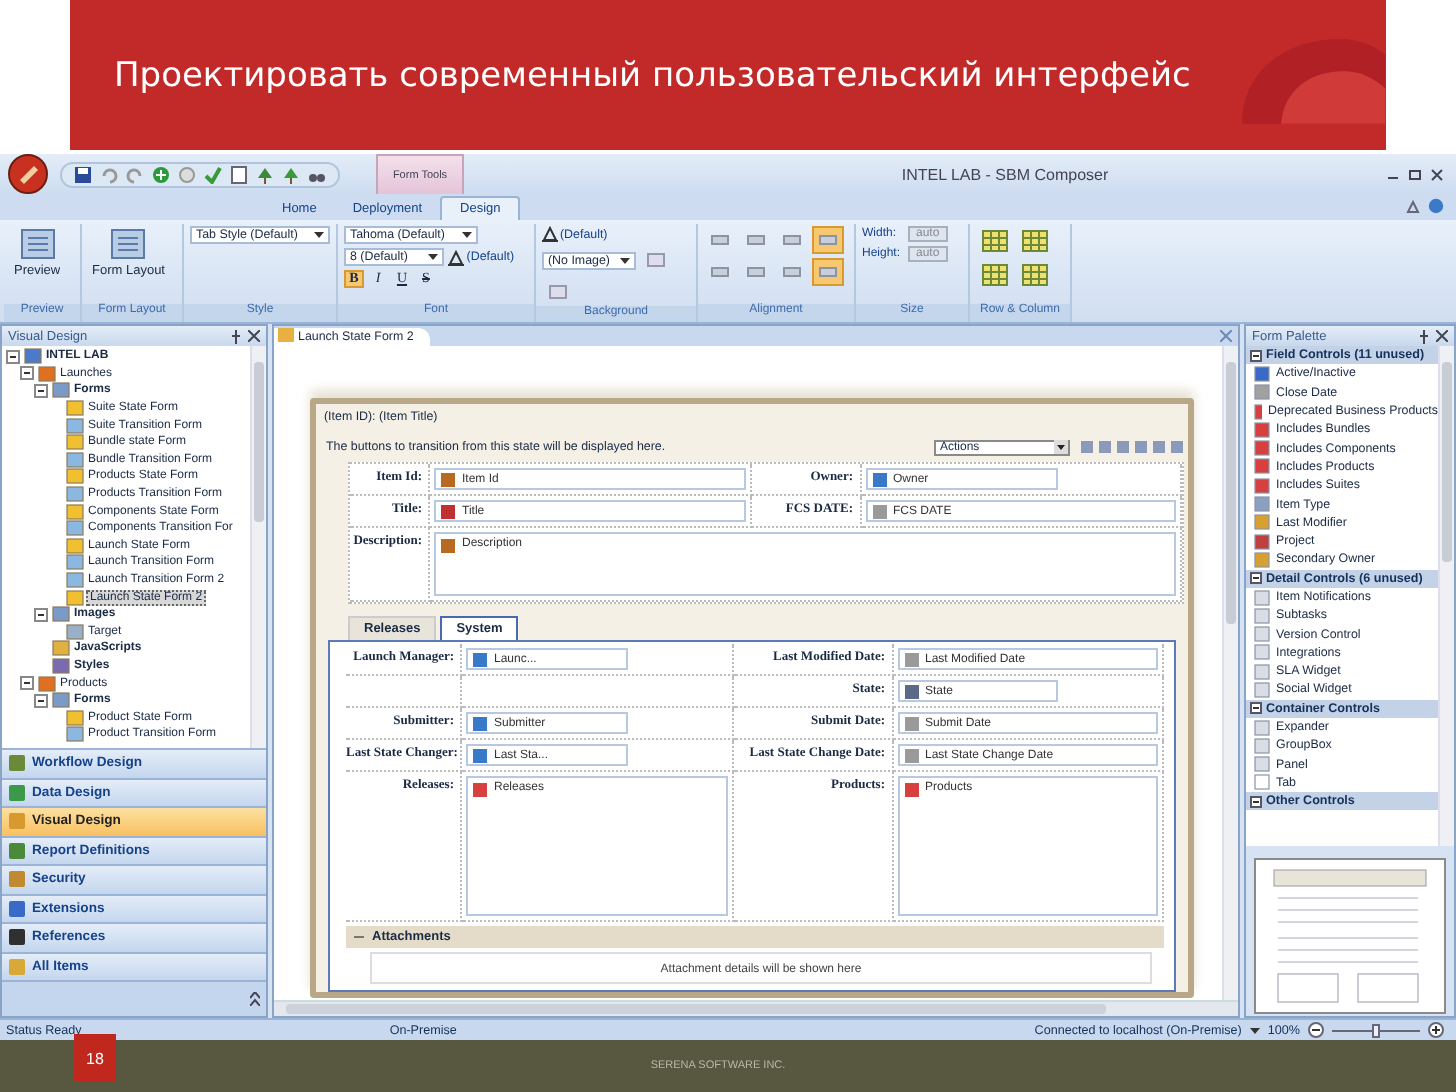  Describe the element at coordinates (651, 75) in the screenshot. I see `slide-title: Проектировать современный пользовательский интерфейс` at that location.